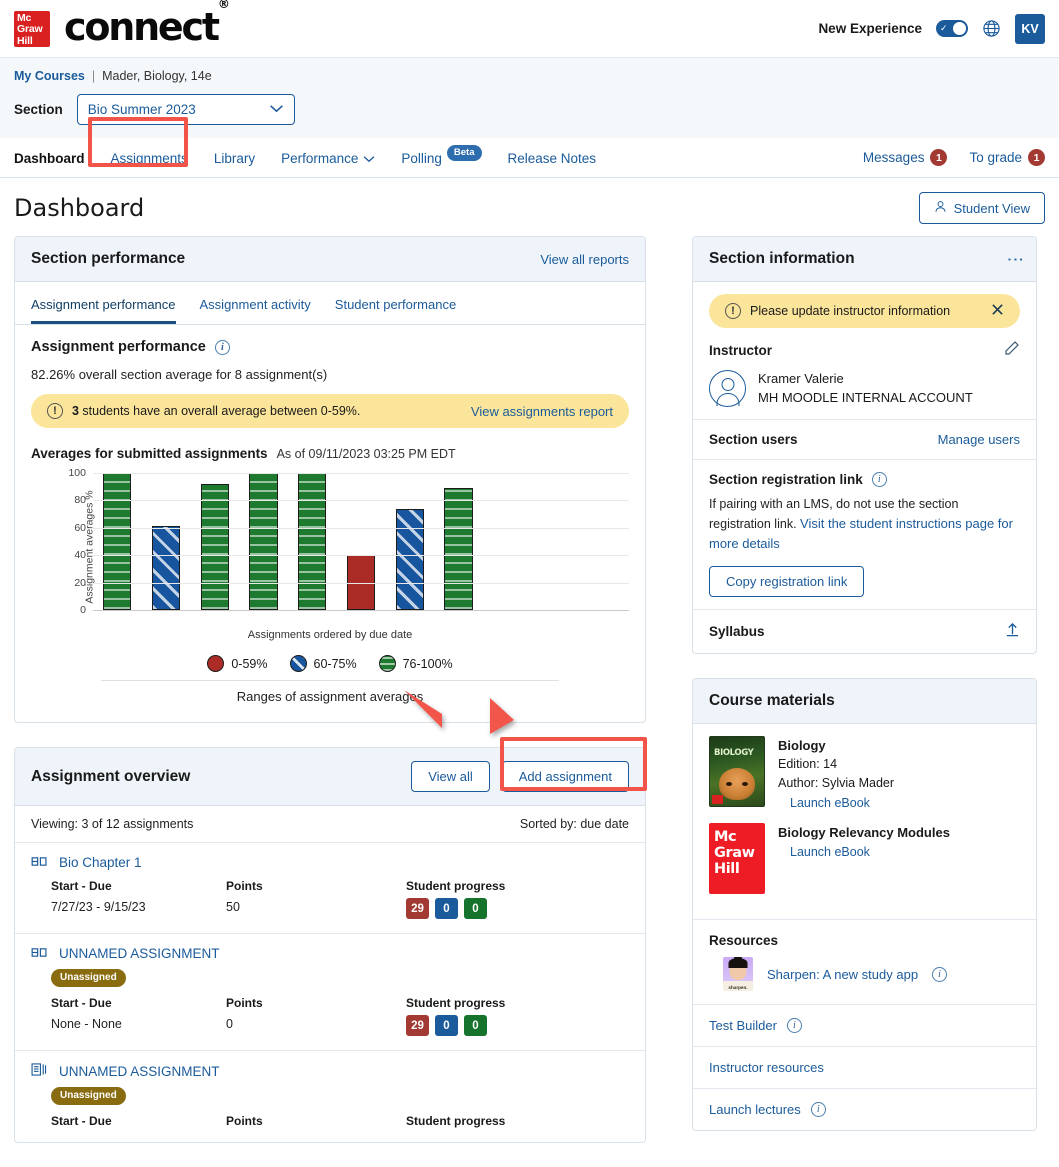 The height and width of the screenshot is (1167, 1059). Describe the element at coordinates (997, 311) in the screenshot. I see `close-icon` at that location.